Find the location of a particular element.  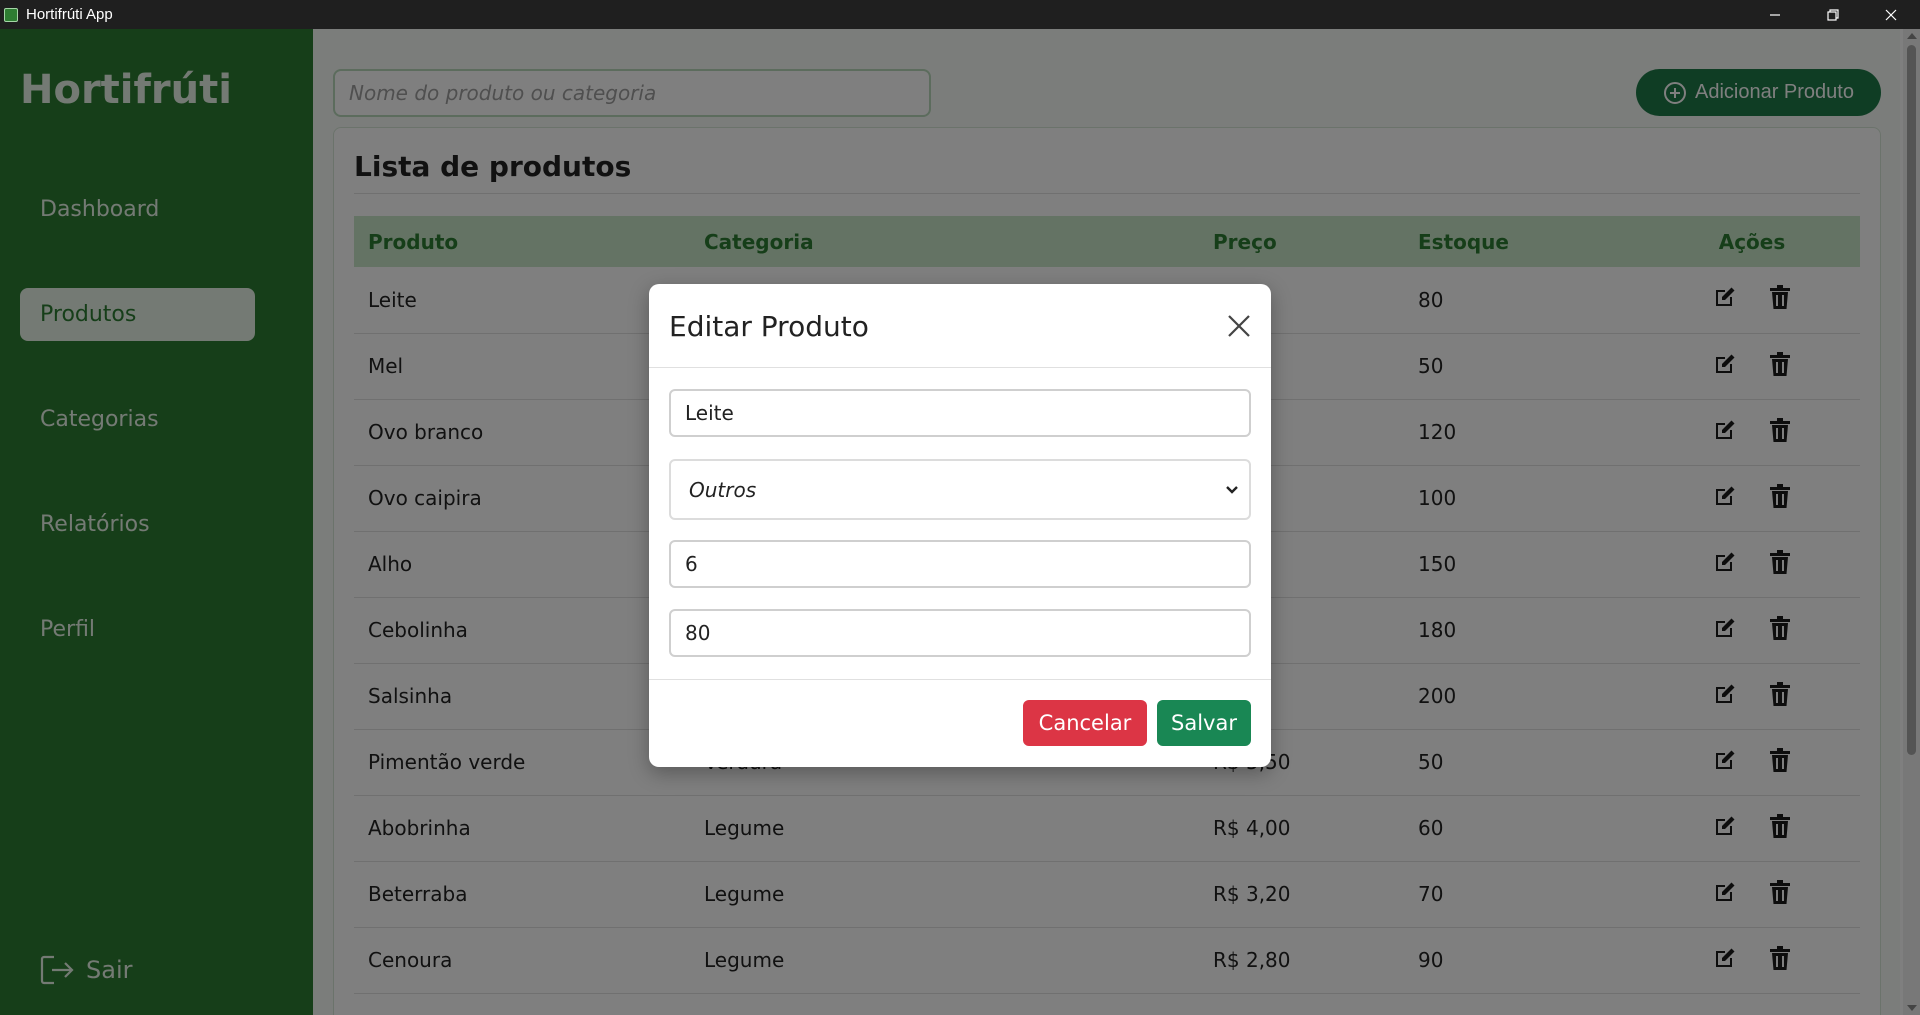

save-button: Salvar is located at coordinates (1204, 723).